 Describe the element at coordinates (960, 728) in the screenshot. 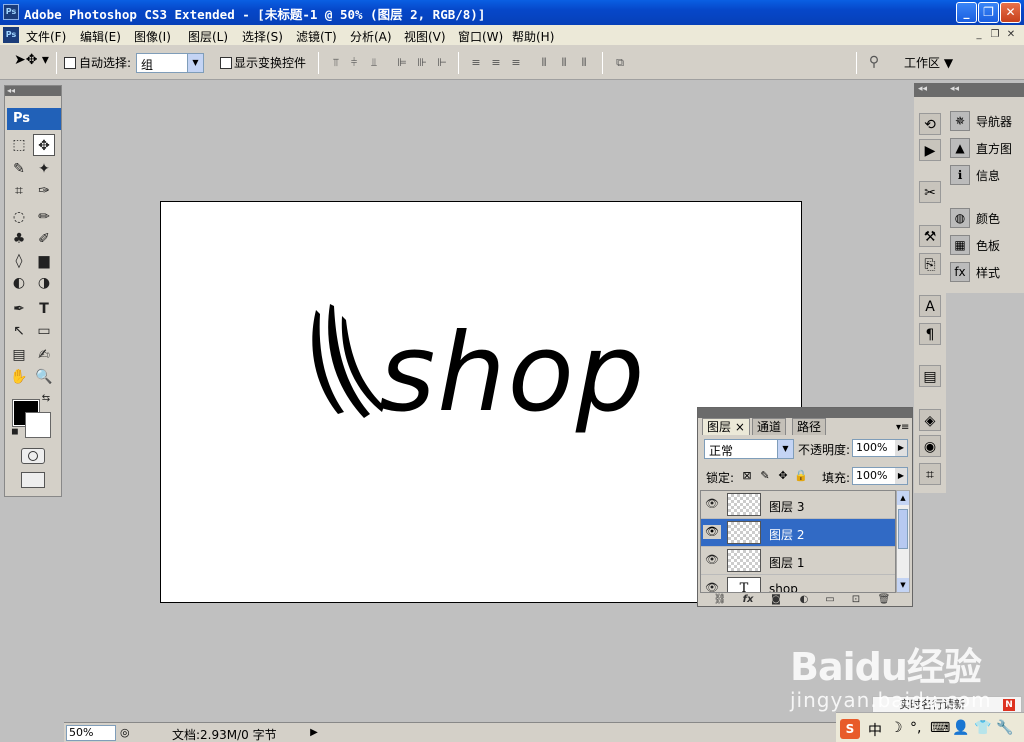

I see `user-icon: 👤` at that location.